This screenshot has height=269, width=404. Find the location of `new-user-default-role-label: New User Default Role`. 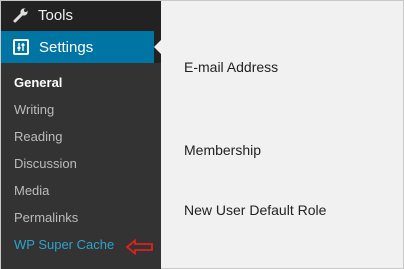

new-user-default-role-label: New User Default Role is located at coordinates (255, 210).